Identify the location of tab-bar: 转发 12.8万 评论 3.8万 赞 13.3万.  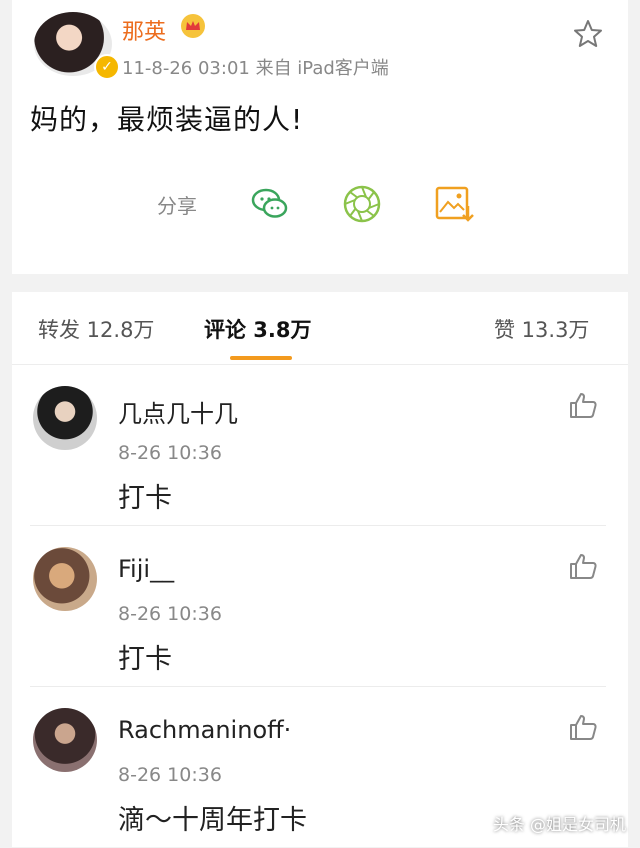
(320, 328).